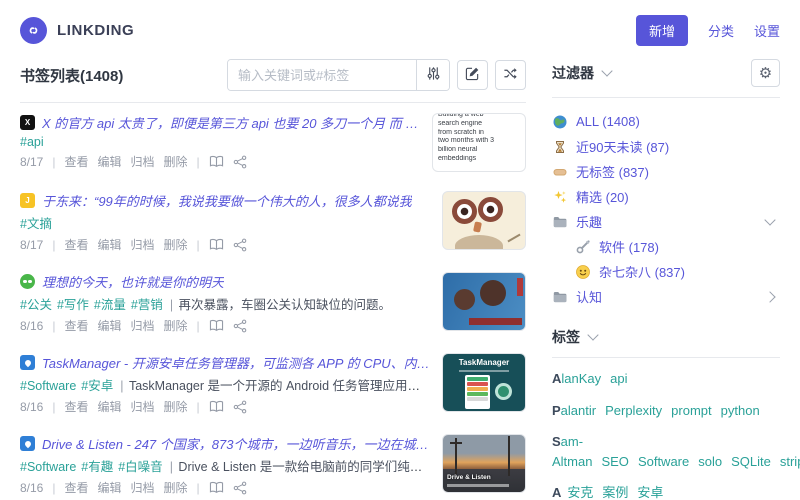 Image resolution: width=800 pixels, height=500 pixels. Describe the element at coordinates (469, 477) in the screenshot. I see `thumbnail-text: Drive & Listen` at that location.